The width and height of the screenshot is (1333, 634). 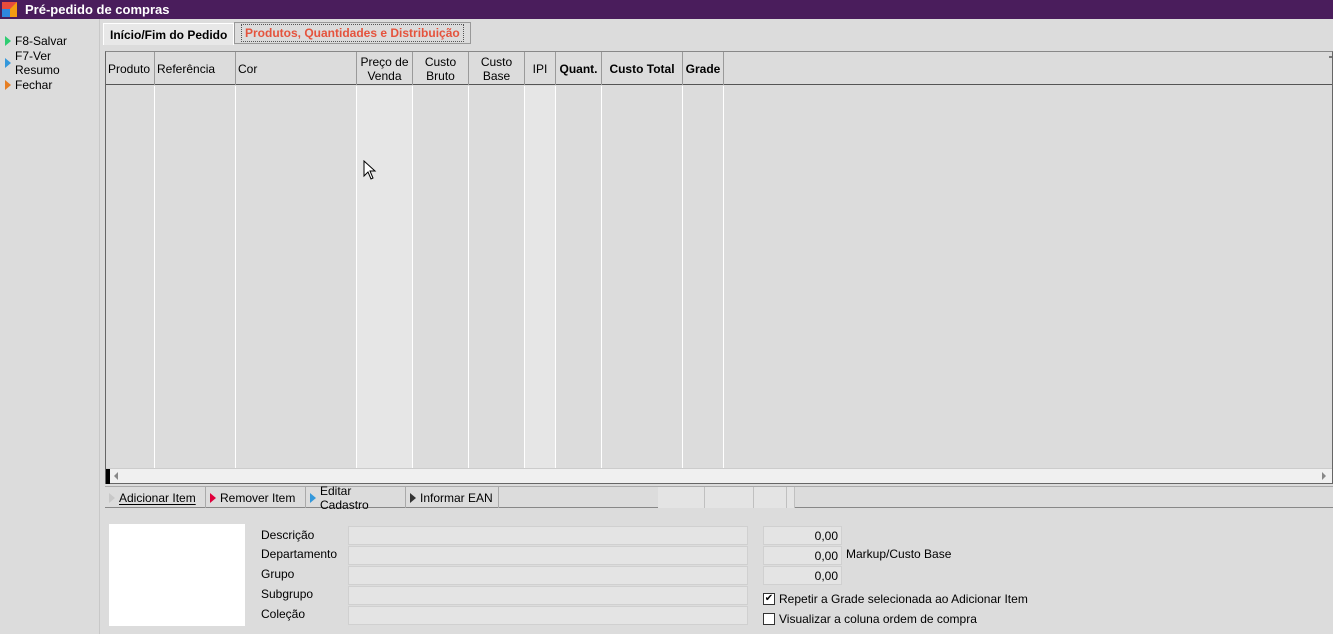 What do you see at coordinates (548, 595) in the screenshot?
I see `subgrupo-field` at bounding box center [548, 595].